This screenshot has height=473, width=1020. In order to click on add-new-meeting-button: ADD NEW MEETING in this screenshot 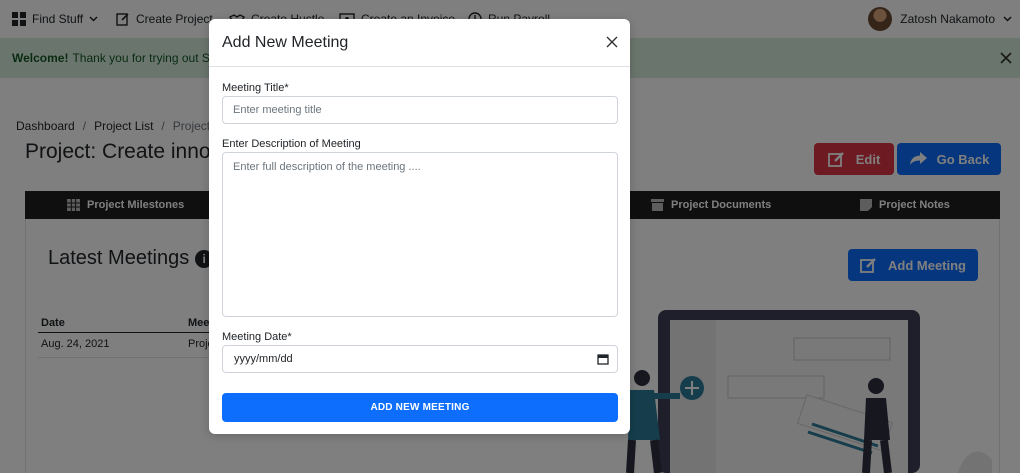, I will do `click(420, 407)`.